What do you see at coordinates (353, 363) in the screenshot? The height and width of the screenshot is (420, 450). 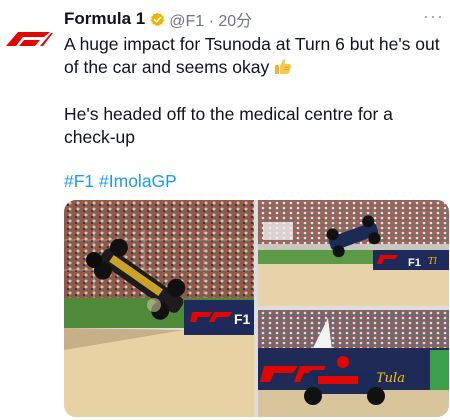 I see `crash-photo-3: F1 Tula` at bounding box center [353, 363].